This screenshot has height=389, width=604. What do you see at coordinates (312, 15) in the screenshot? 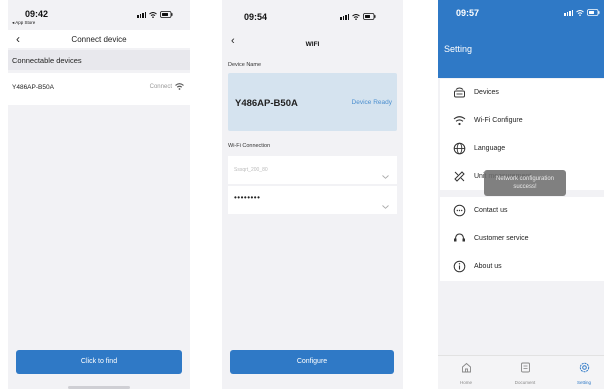
I see `status-bar: 09:54` at bounding box center [312, 15].